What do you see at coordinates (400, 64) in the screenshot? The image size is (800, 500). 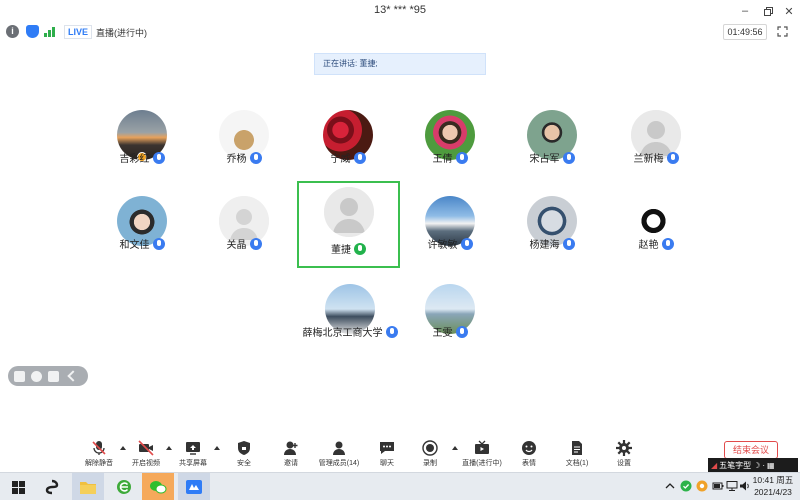 I see `speaking-banner: 正在讲话: 董捷;` at bounding box center [400, 64].